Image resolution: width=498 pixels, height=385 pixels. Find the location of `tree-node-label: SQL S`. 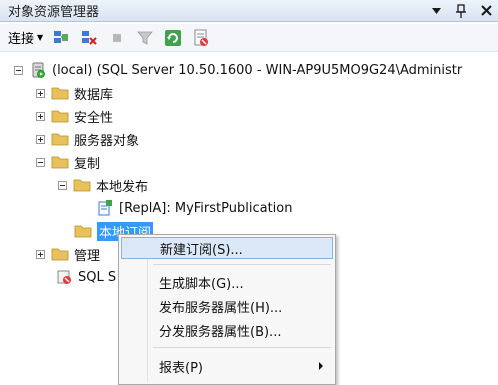

tree-node-label: SQL S is located at coordinates (97, 277).